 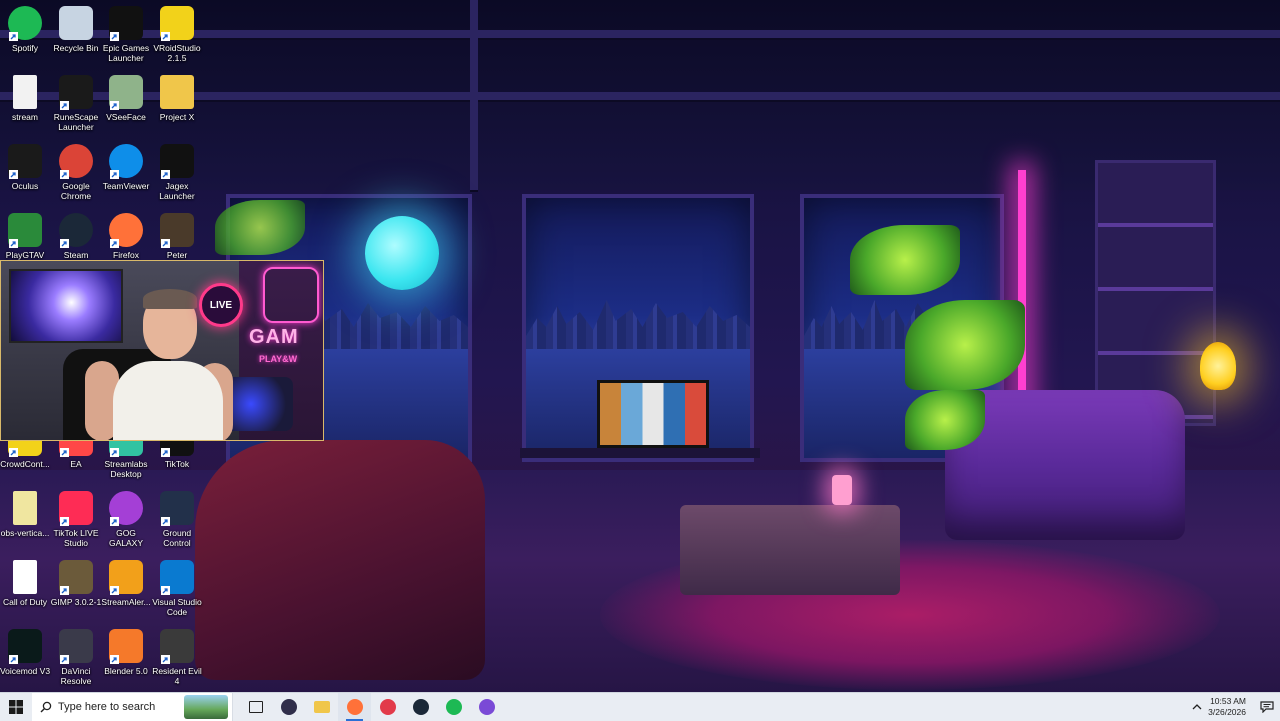 What do you see at coordinates (640, 706) in the screenshot?
I see `taskbar: Type here to search 10:53 AM 3/26/2026` at bounding box center [640, 706].